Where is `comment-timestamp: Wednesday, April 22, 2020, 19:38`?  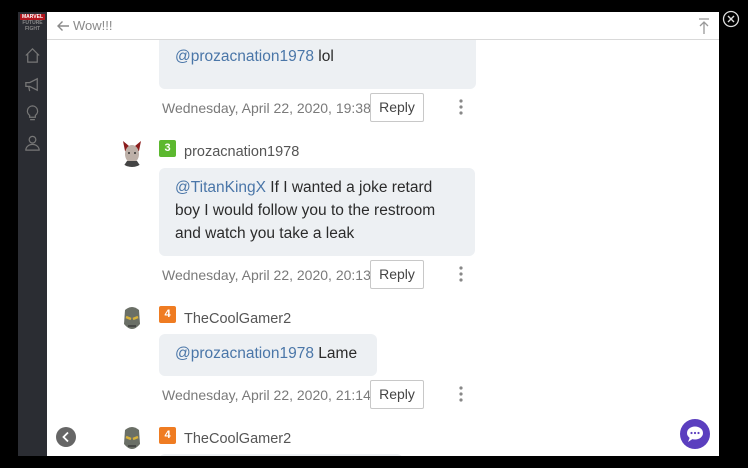 comment-timestamp: Wednesday, April 22, 2020, 19:38 is located at coordinates (266, 108).